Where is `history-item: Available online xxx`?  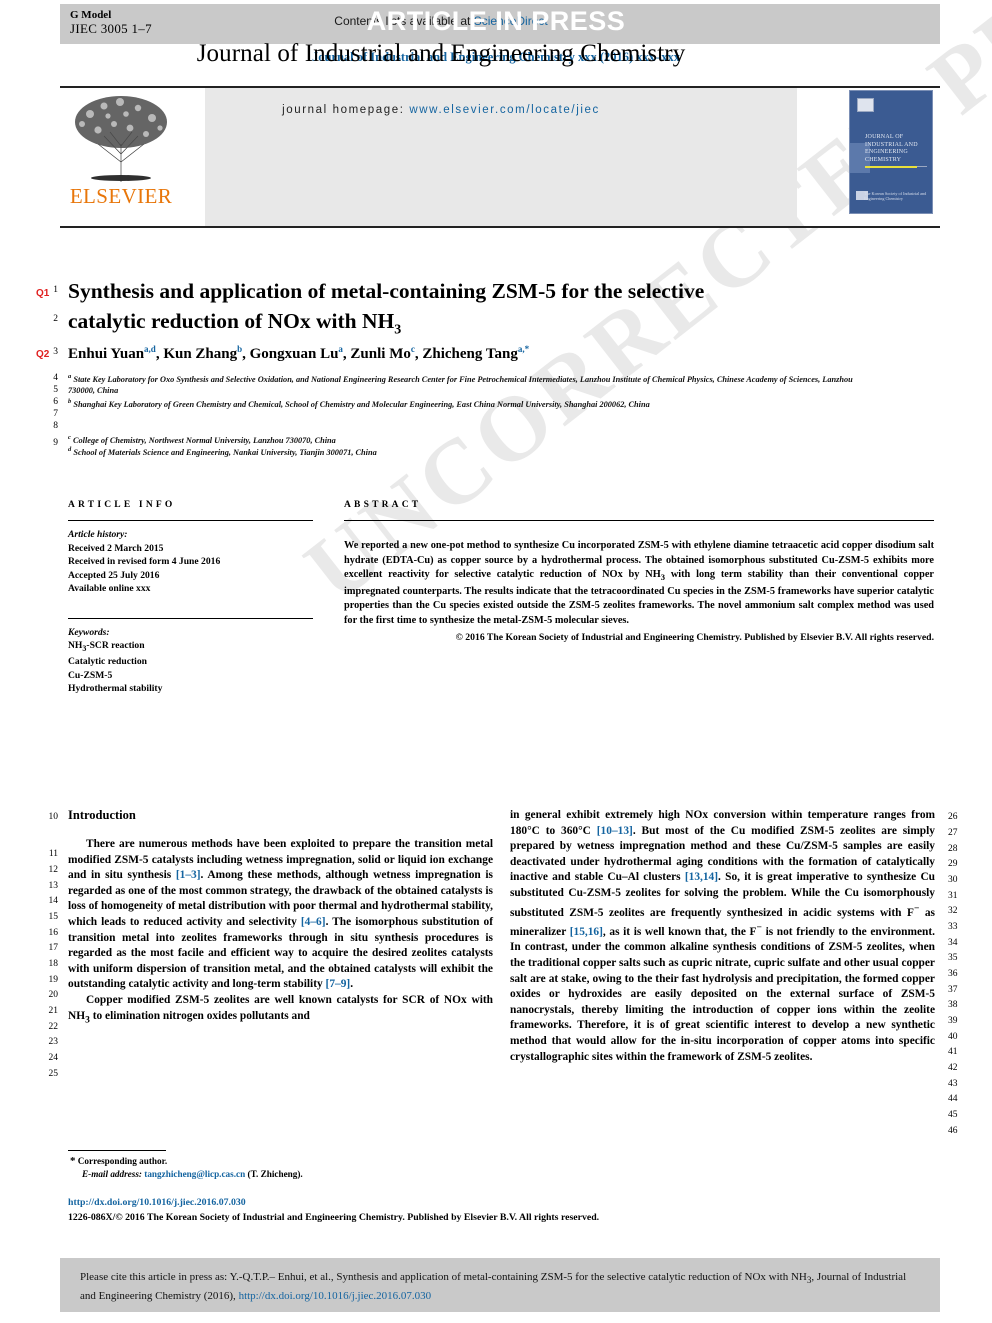
history-item: Available online xxx is located at coordinates (109, 588).